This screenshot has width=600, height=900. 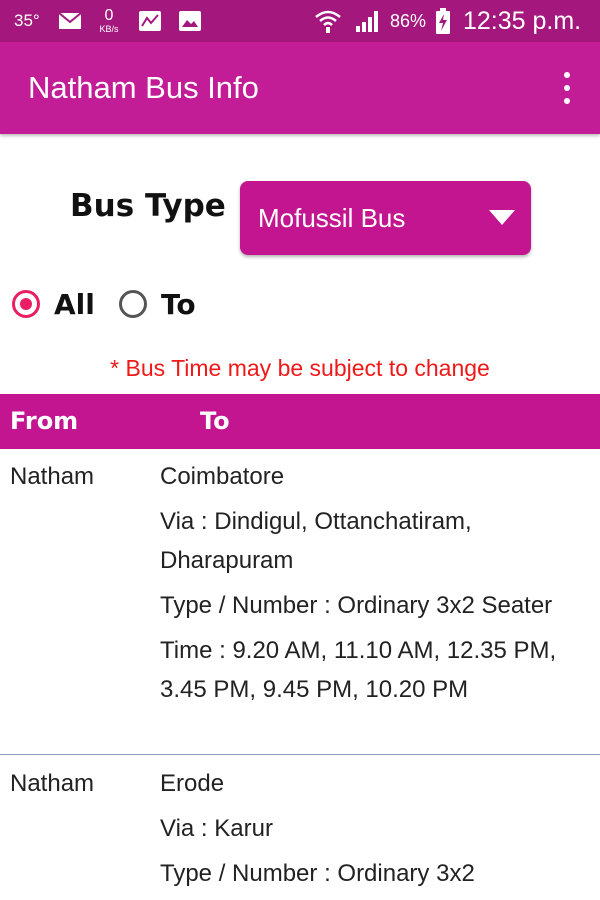 I want to click on temperature: 35°, so click(x=27, y=20).